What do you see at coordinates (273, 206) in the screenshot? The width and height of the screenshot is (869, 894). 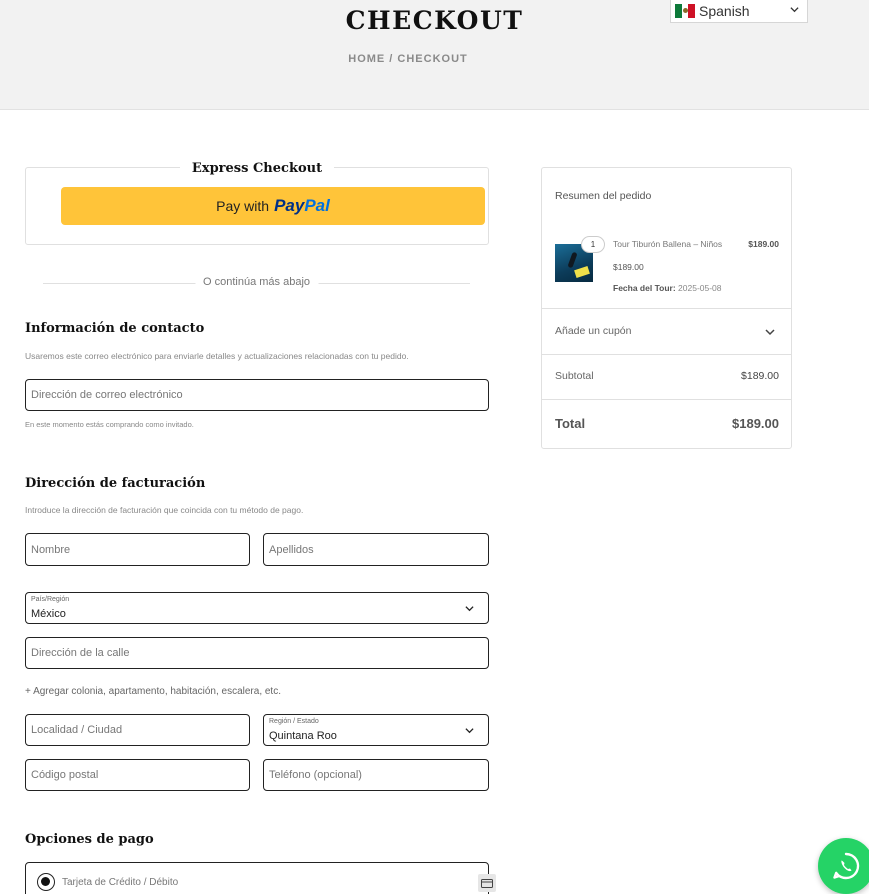 I see `paypal-button: Pay with PayPal` at bounding box center [273, 206].